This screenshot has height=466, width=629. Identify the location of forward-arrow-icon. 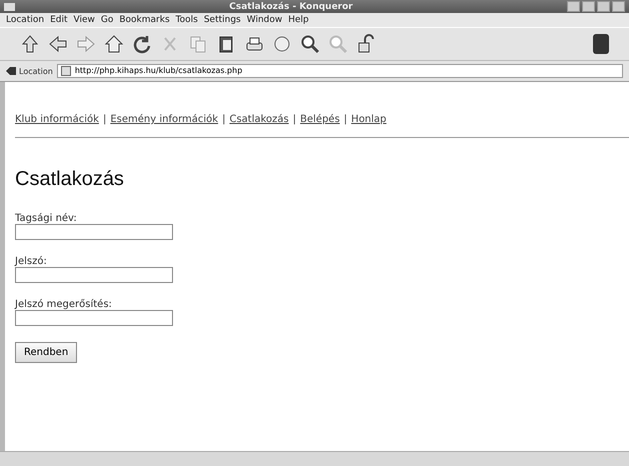
(86, 44).